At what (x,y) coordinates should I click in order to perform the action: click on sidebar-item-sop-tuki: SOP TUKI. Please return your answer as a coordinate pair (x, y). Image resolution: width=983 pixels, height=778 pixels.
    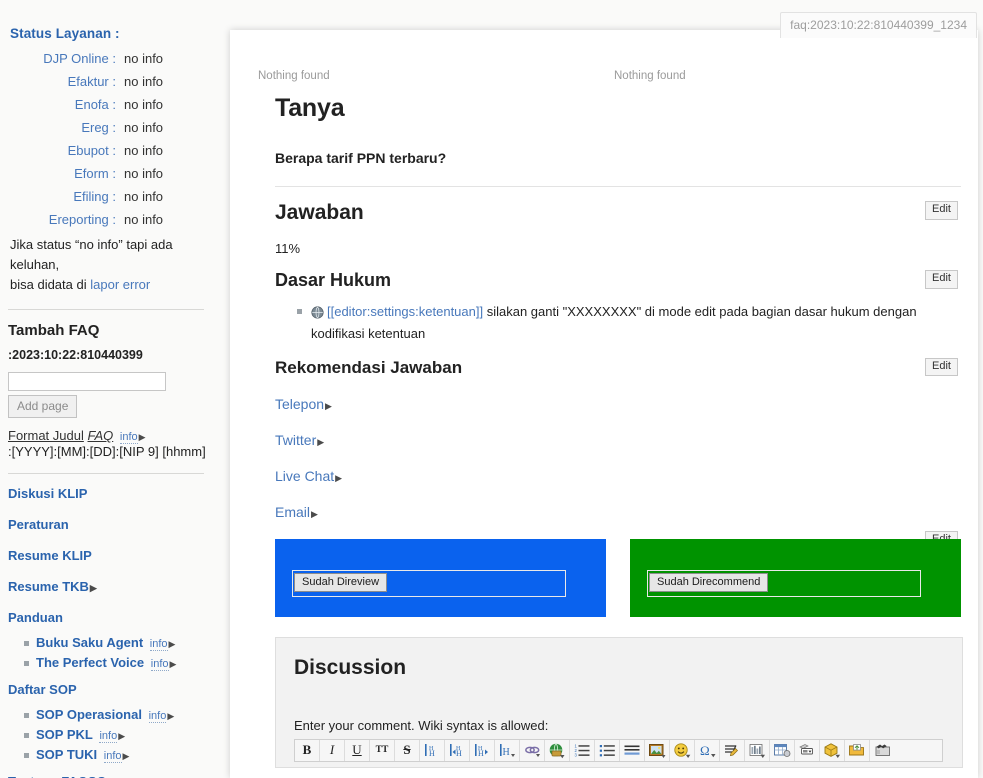
    Looking at the image, I should click on (66, 754).